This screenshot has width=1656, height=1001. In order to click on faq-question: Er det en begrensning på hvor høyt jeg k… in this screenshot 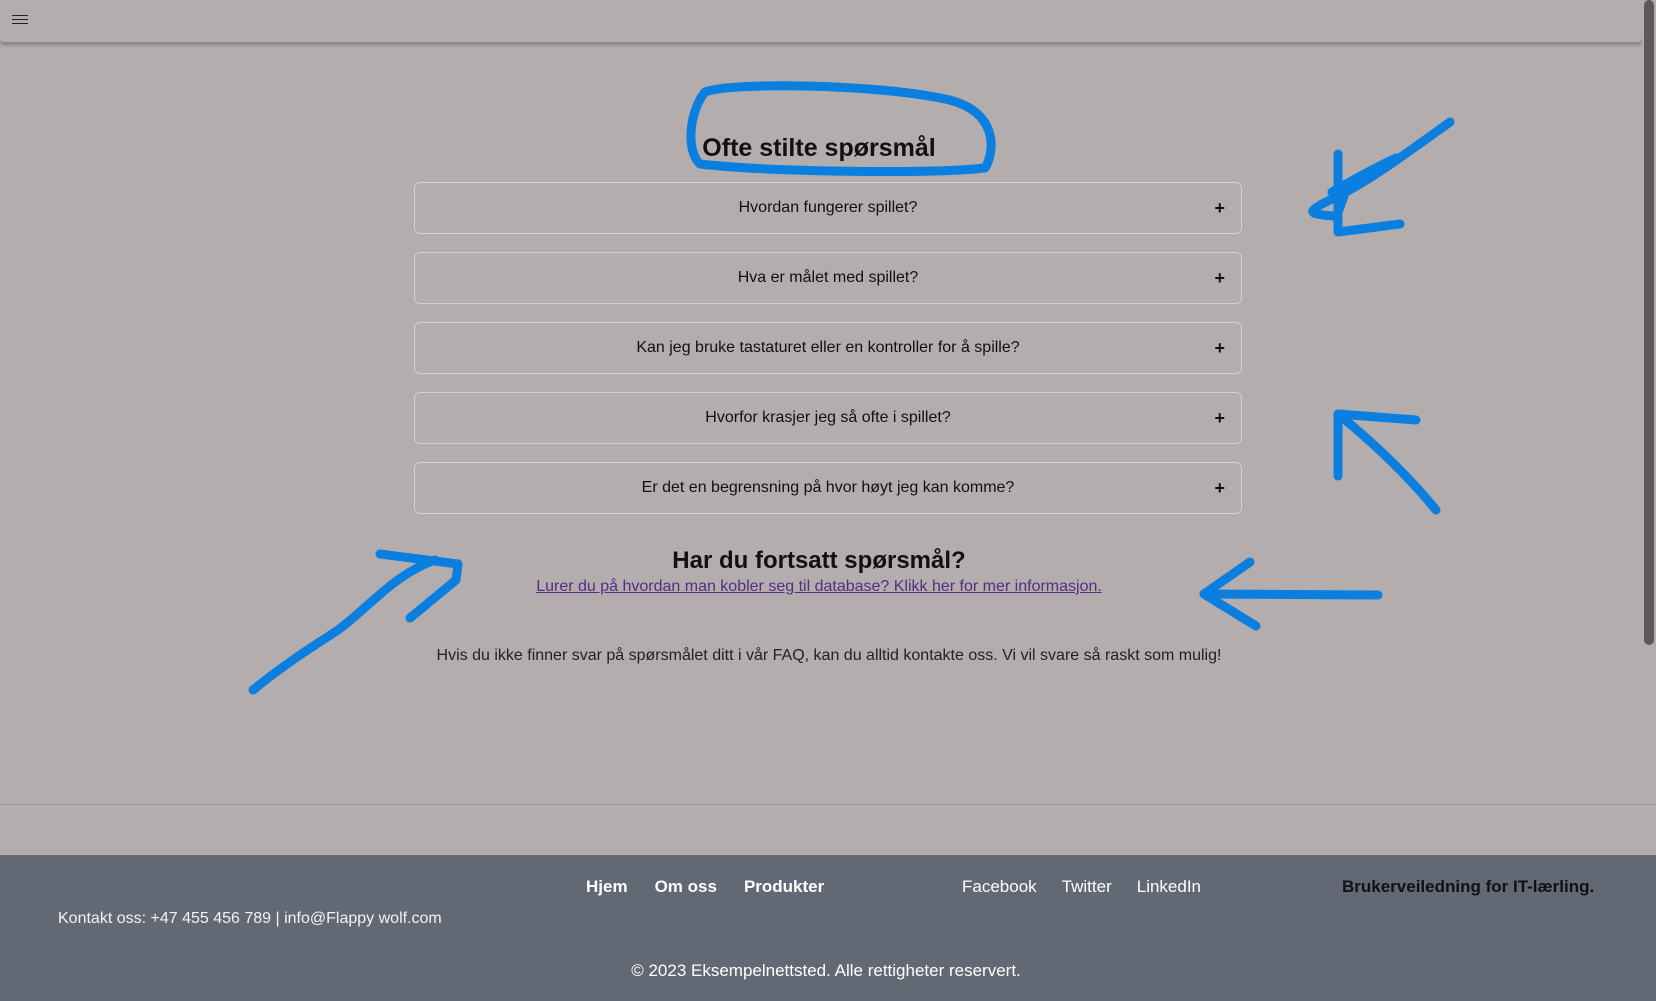, I will do `click(828, 487)`.